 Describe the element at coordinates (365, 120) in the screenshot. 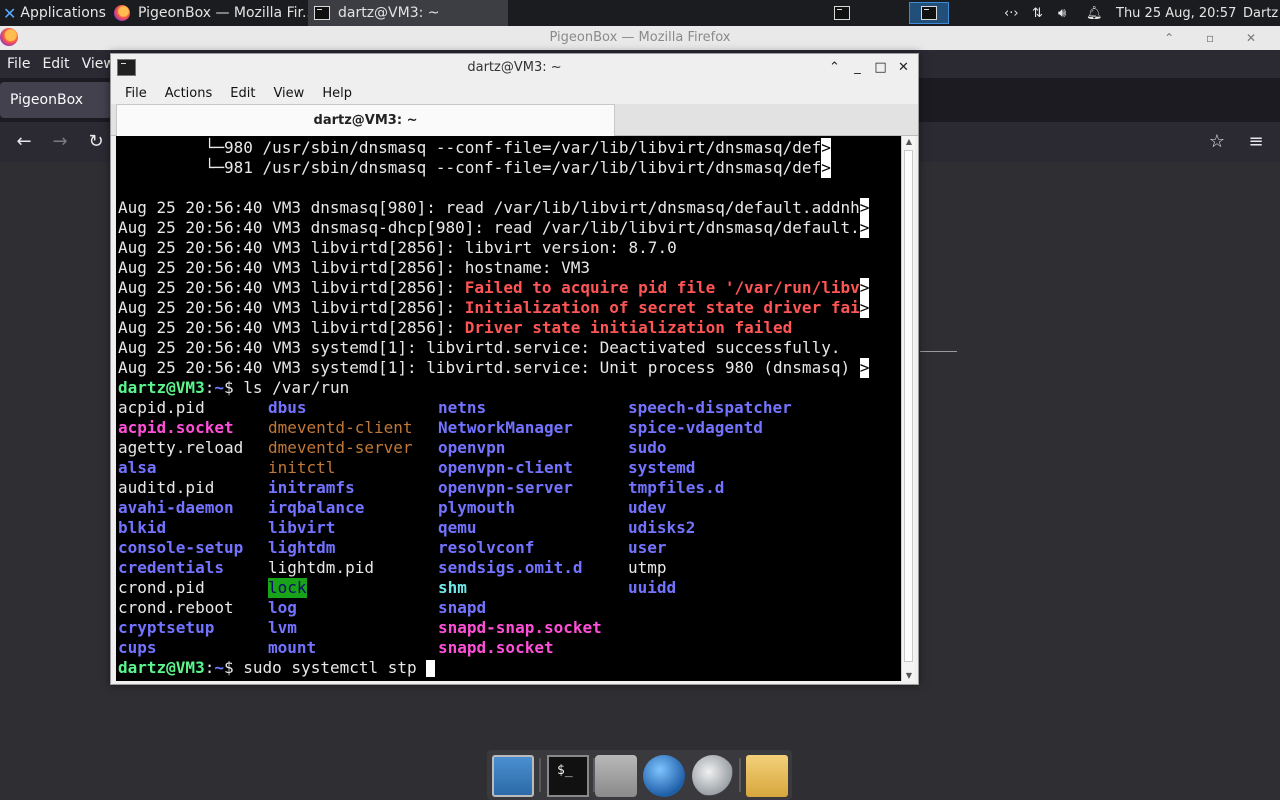

I see `terminal-tab: dartz@VM3: ~` at that location.